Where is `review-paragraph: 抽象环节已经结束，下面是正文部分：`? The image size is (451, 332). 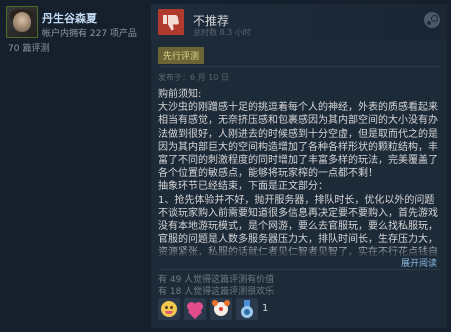 review-paragraph: 抽象环节已经结束，下面是正文部分： is located at coordinates (243, 187).